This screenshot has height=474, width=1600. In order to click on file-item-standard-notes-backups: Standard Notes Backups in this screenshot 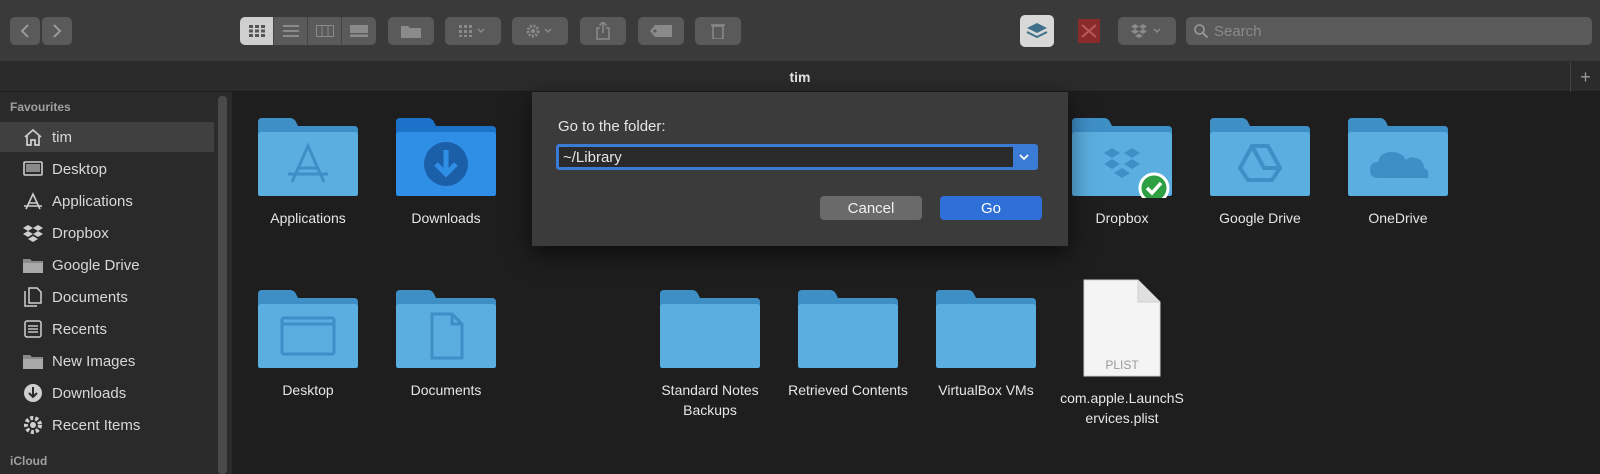, I will do `click(710, 354)`.